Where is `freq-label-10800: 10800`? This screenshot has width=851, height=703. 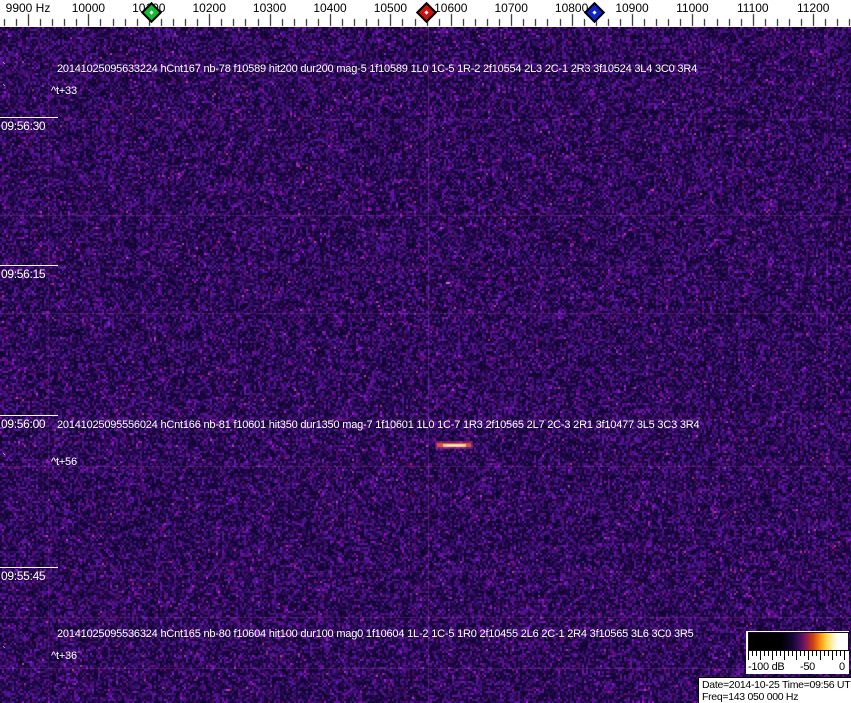
freq-label-10800: 10800 is located at coordinates (571, 8).